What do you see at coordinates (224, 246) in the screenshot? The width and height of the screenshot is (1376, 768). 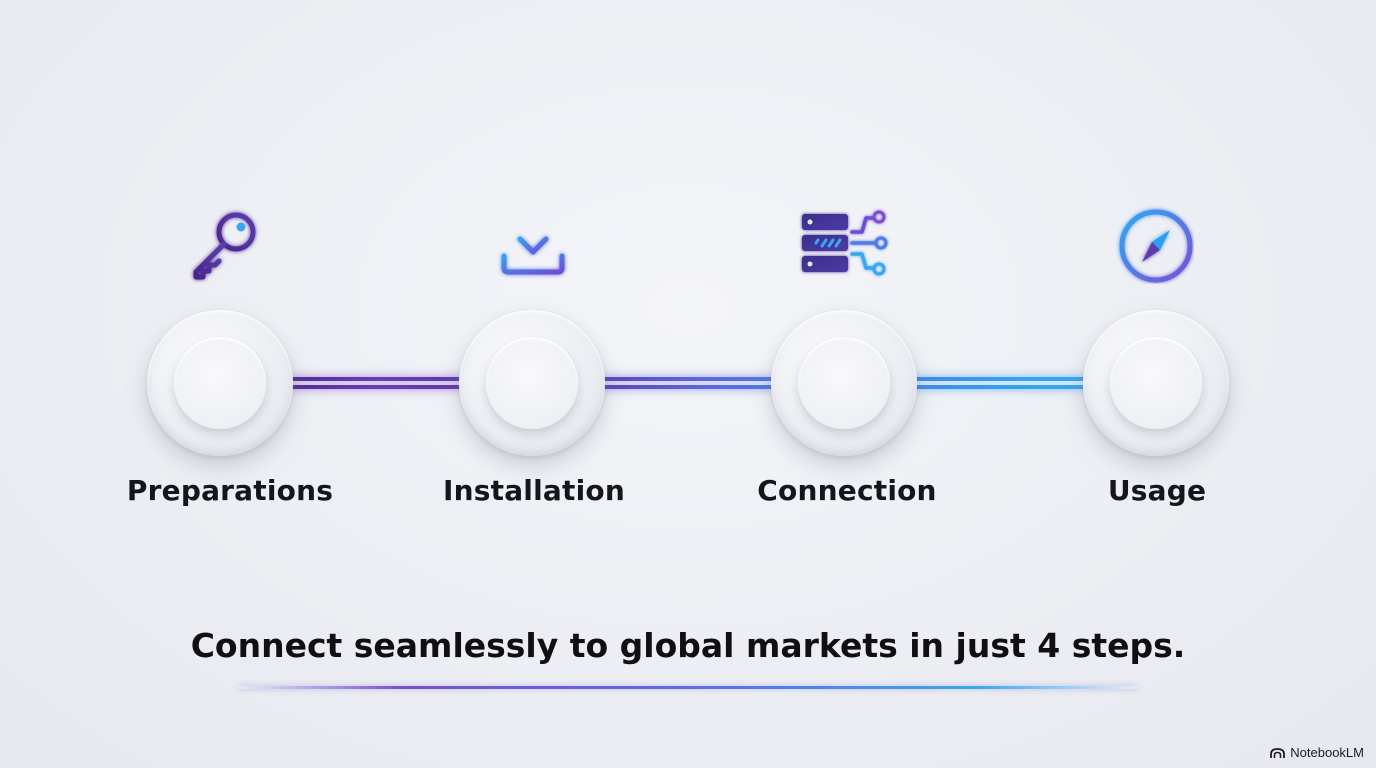 I see `key-icon` at bounding box center [224, 246].